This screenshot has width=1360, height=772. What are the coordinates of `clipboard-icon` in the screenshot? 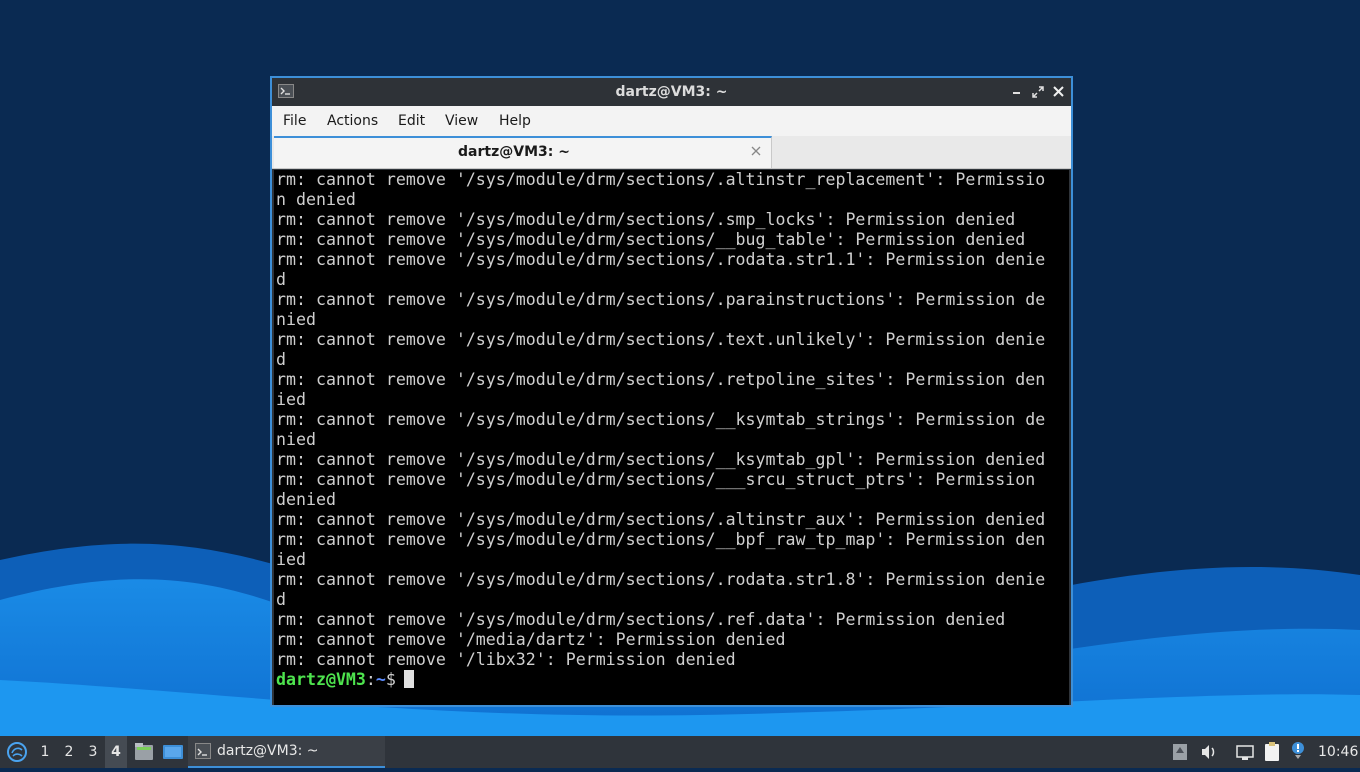 It's located at (1272, 752).